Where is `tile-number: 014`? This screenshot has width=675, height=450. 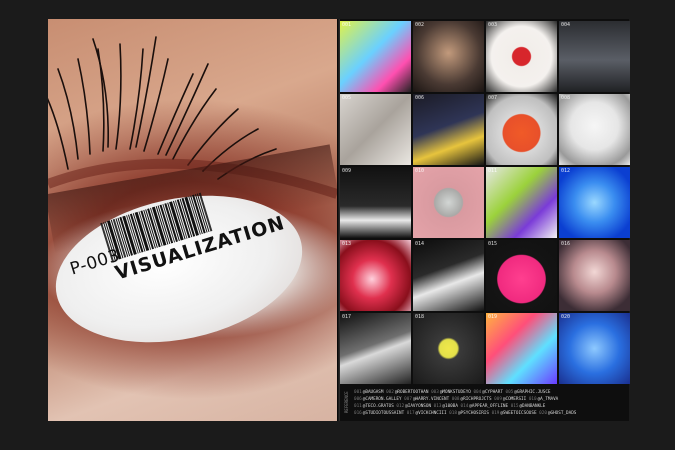 tile-number: 014 is located at coordinates (420, 244).